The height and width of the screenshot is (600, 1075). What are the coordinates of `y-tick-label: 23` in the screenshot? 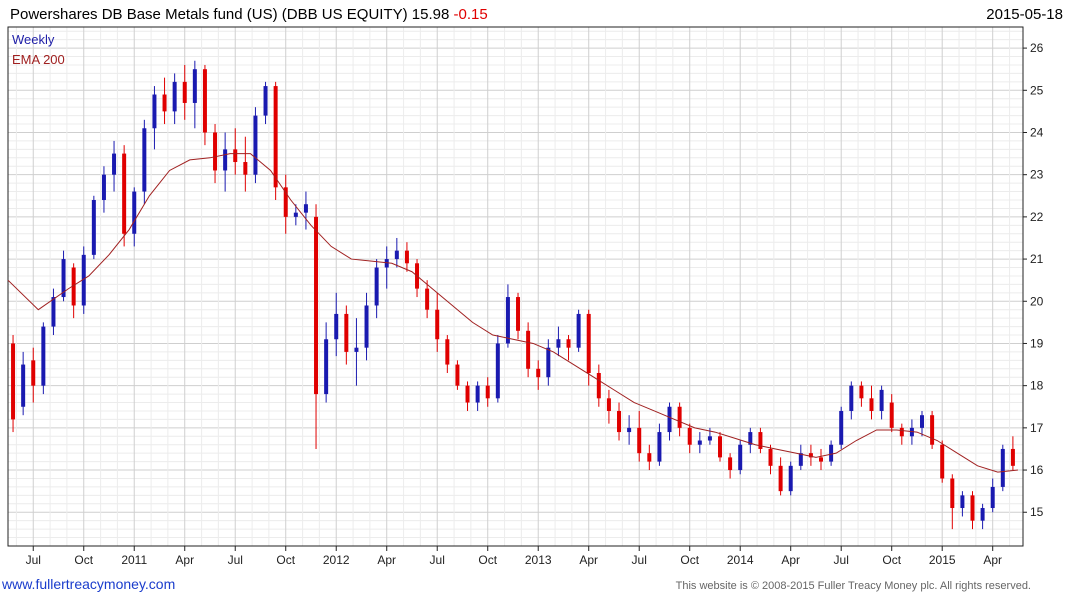 It's located at (1037, 175).